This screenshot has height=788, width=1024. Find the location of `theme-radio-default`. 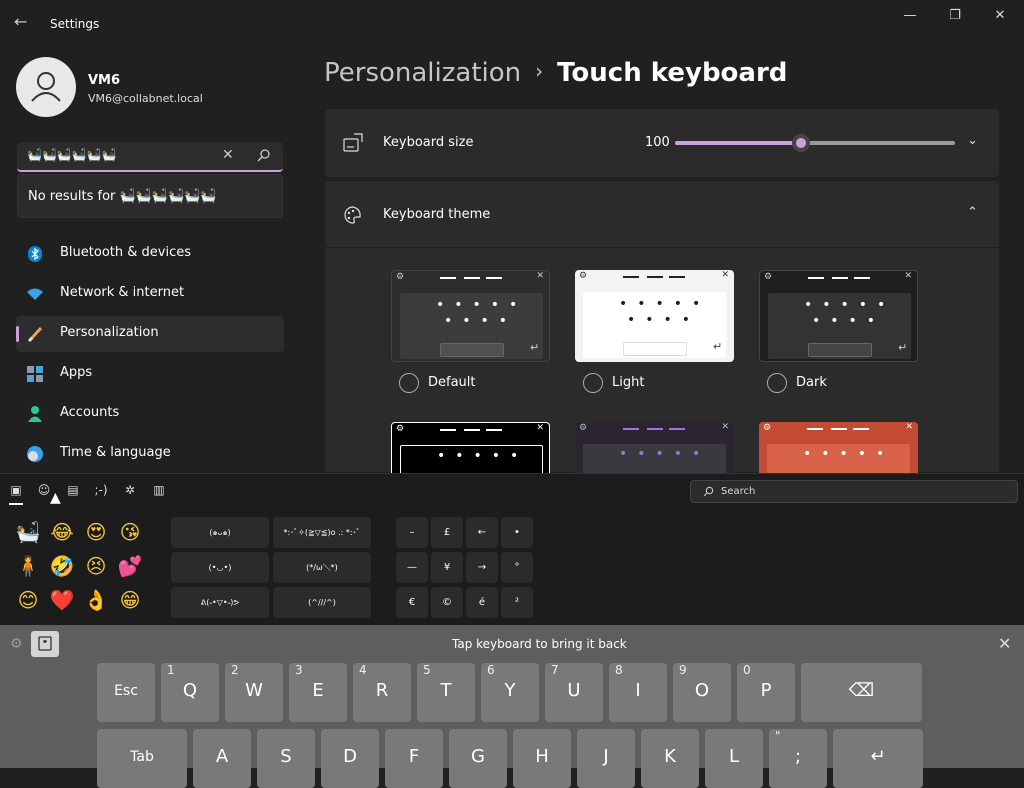

theme-radio-default is located at coordinates (409, 383).